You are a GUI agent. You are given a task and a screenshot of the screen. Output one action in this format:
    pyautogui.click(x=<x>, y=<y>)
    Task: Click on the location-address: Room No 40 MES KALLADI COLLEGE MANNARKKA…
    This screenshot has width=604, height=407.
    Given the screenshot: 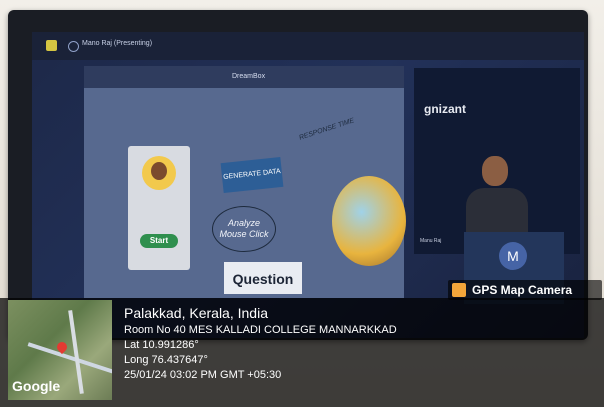 What is the action you would take?
    pyautogui.click(x=260, y=330)
    